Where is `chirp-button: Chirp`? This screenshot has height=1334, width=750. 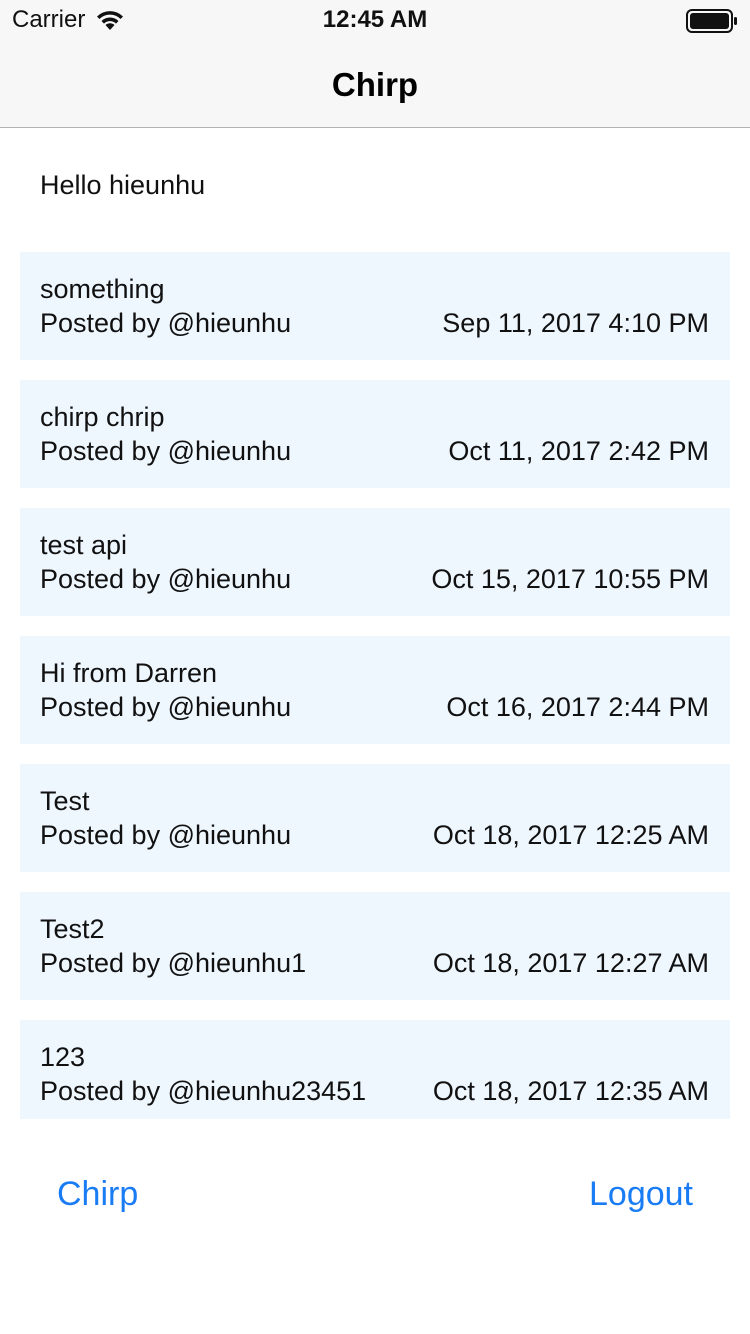
chirp-button: Chirp is located at coordinates (97, 1194).